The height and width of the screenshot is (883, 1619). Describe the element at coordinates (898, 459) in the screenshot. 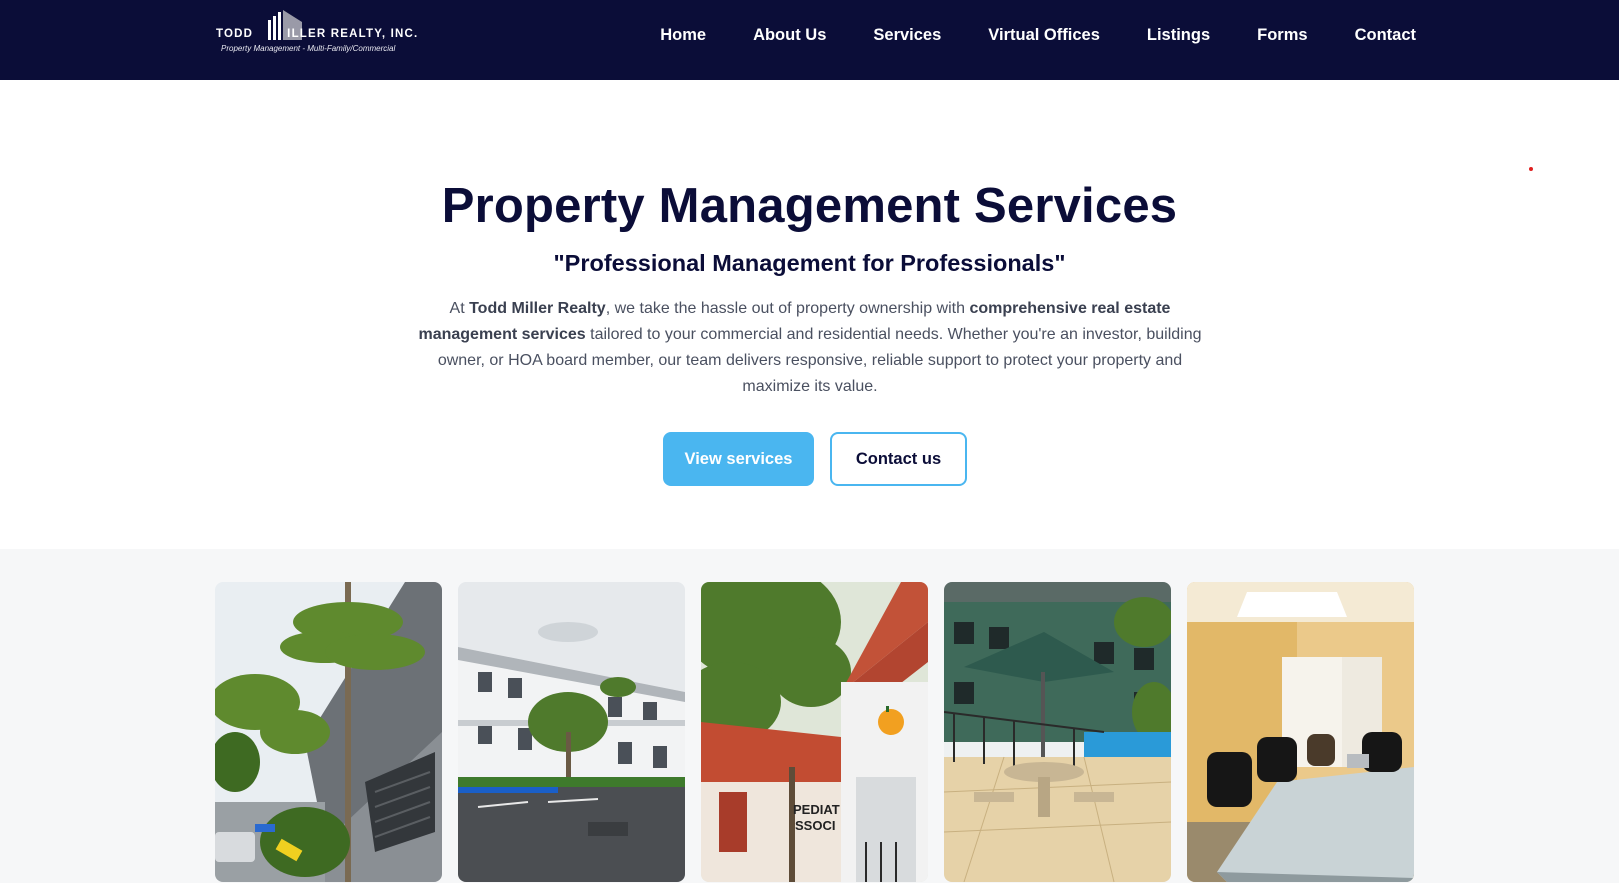

I see `contact-us-button: Contact us` at that location.